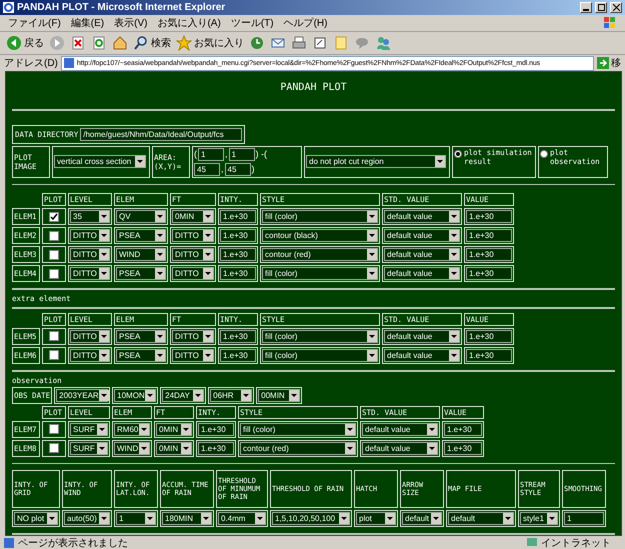 The image size is (625, 549). I want to click on menu-item: ツール(T), so click(252, 23).